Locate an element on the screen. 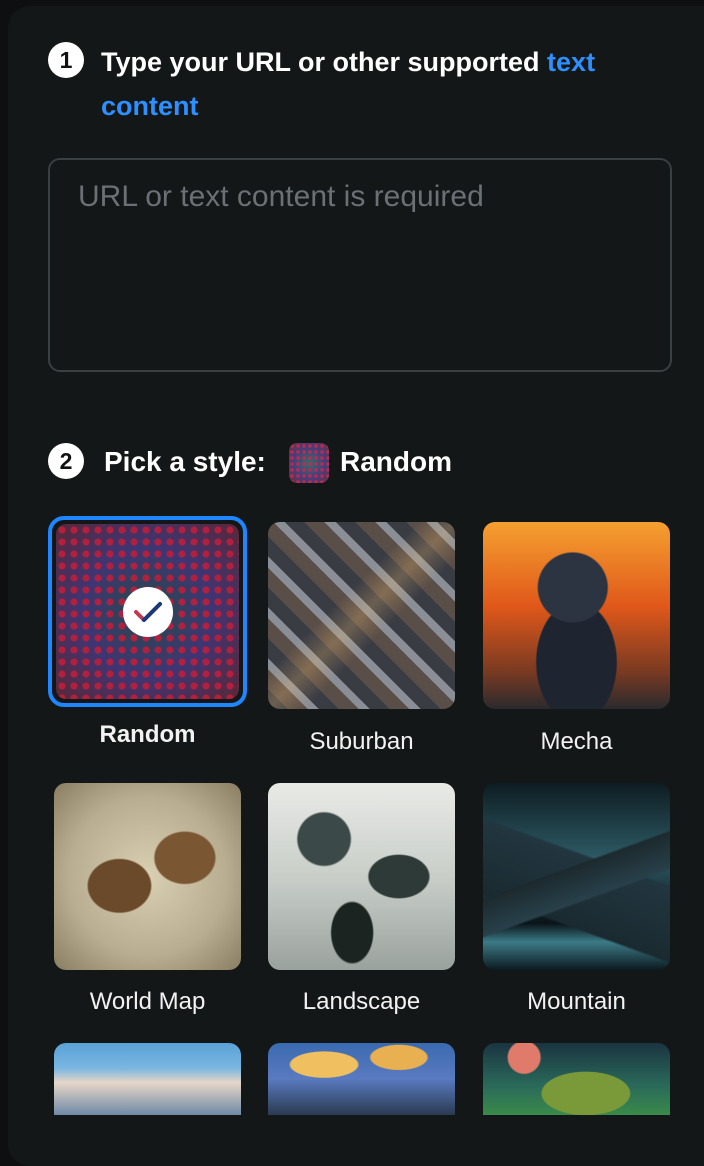 The image size is (704, 1166). check-icon is located at coordinates (147, 611).